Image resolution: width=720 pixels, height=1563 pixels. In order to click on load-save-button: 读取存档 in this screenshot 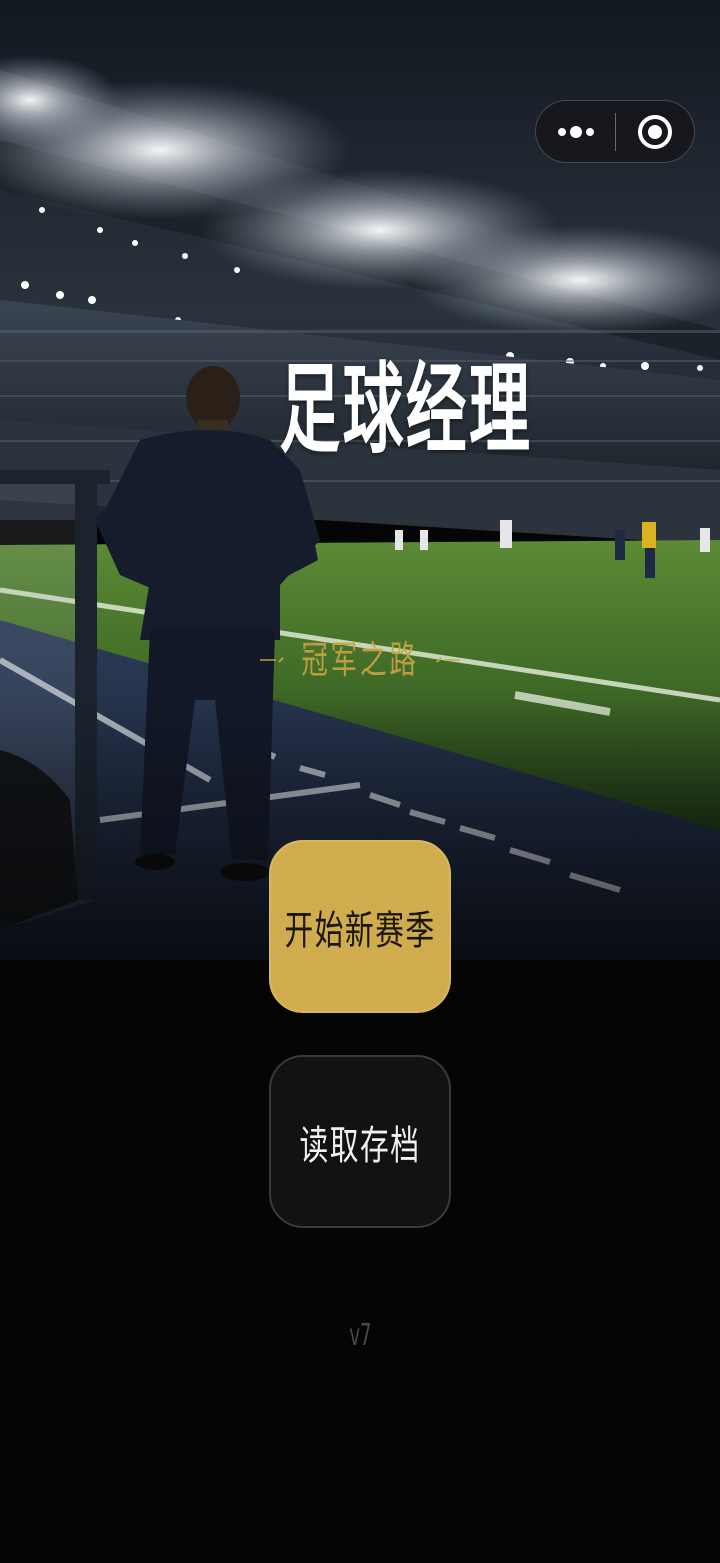, I will do `click(360, 1141)`.